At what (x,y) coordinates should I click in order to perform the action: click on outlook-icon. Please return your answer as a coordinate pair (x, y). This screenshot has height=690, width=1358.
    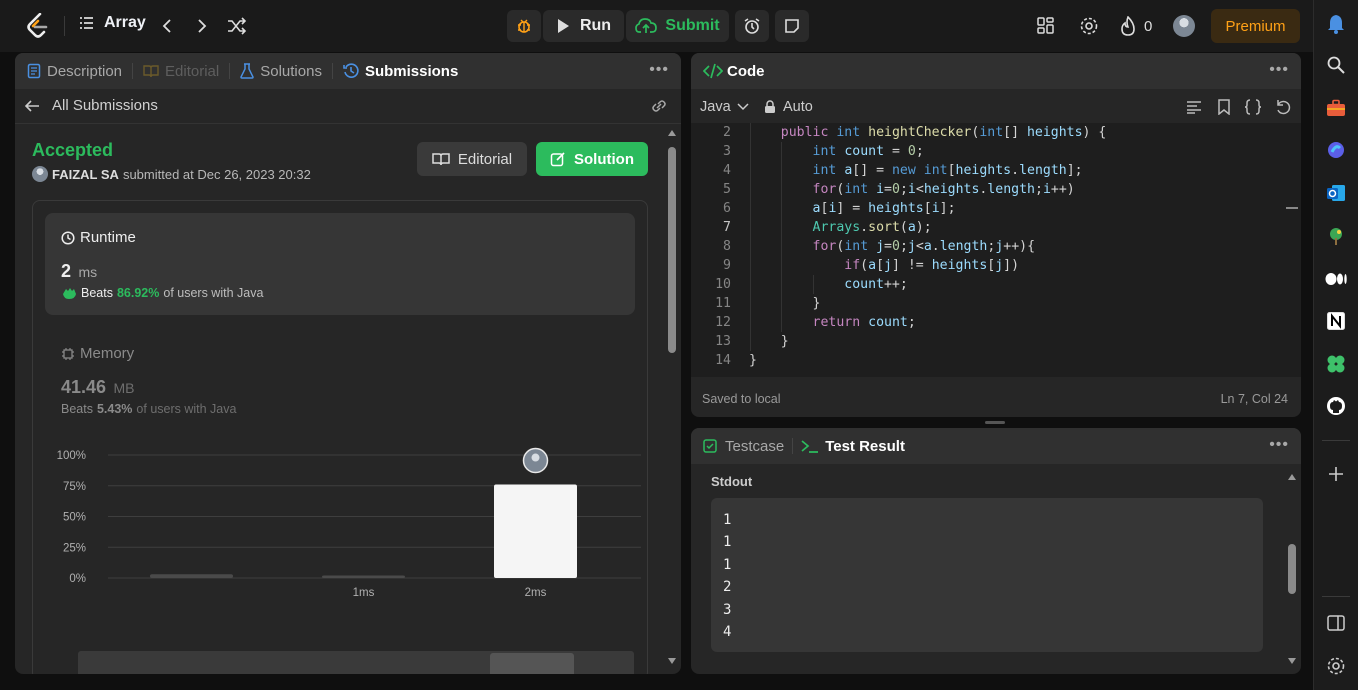
    Looking at the image, I should click on (1336, 193).